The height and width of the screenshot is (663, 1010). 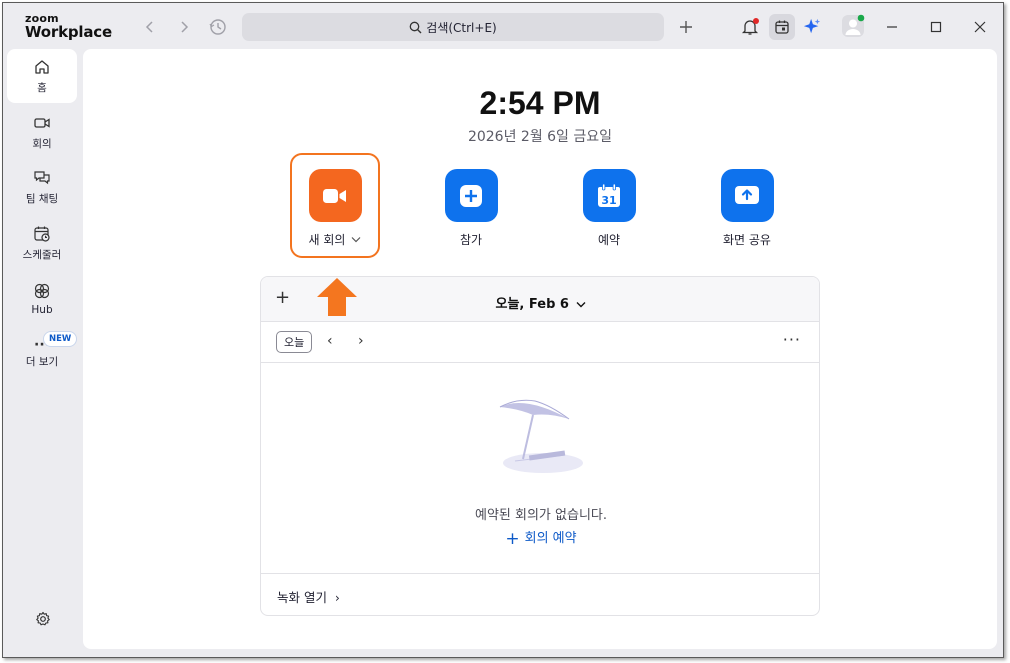 I want to click on sidebar-item-label: 팀 채팅, so click(x=42, y=198).